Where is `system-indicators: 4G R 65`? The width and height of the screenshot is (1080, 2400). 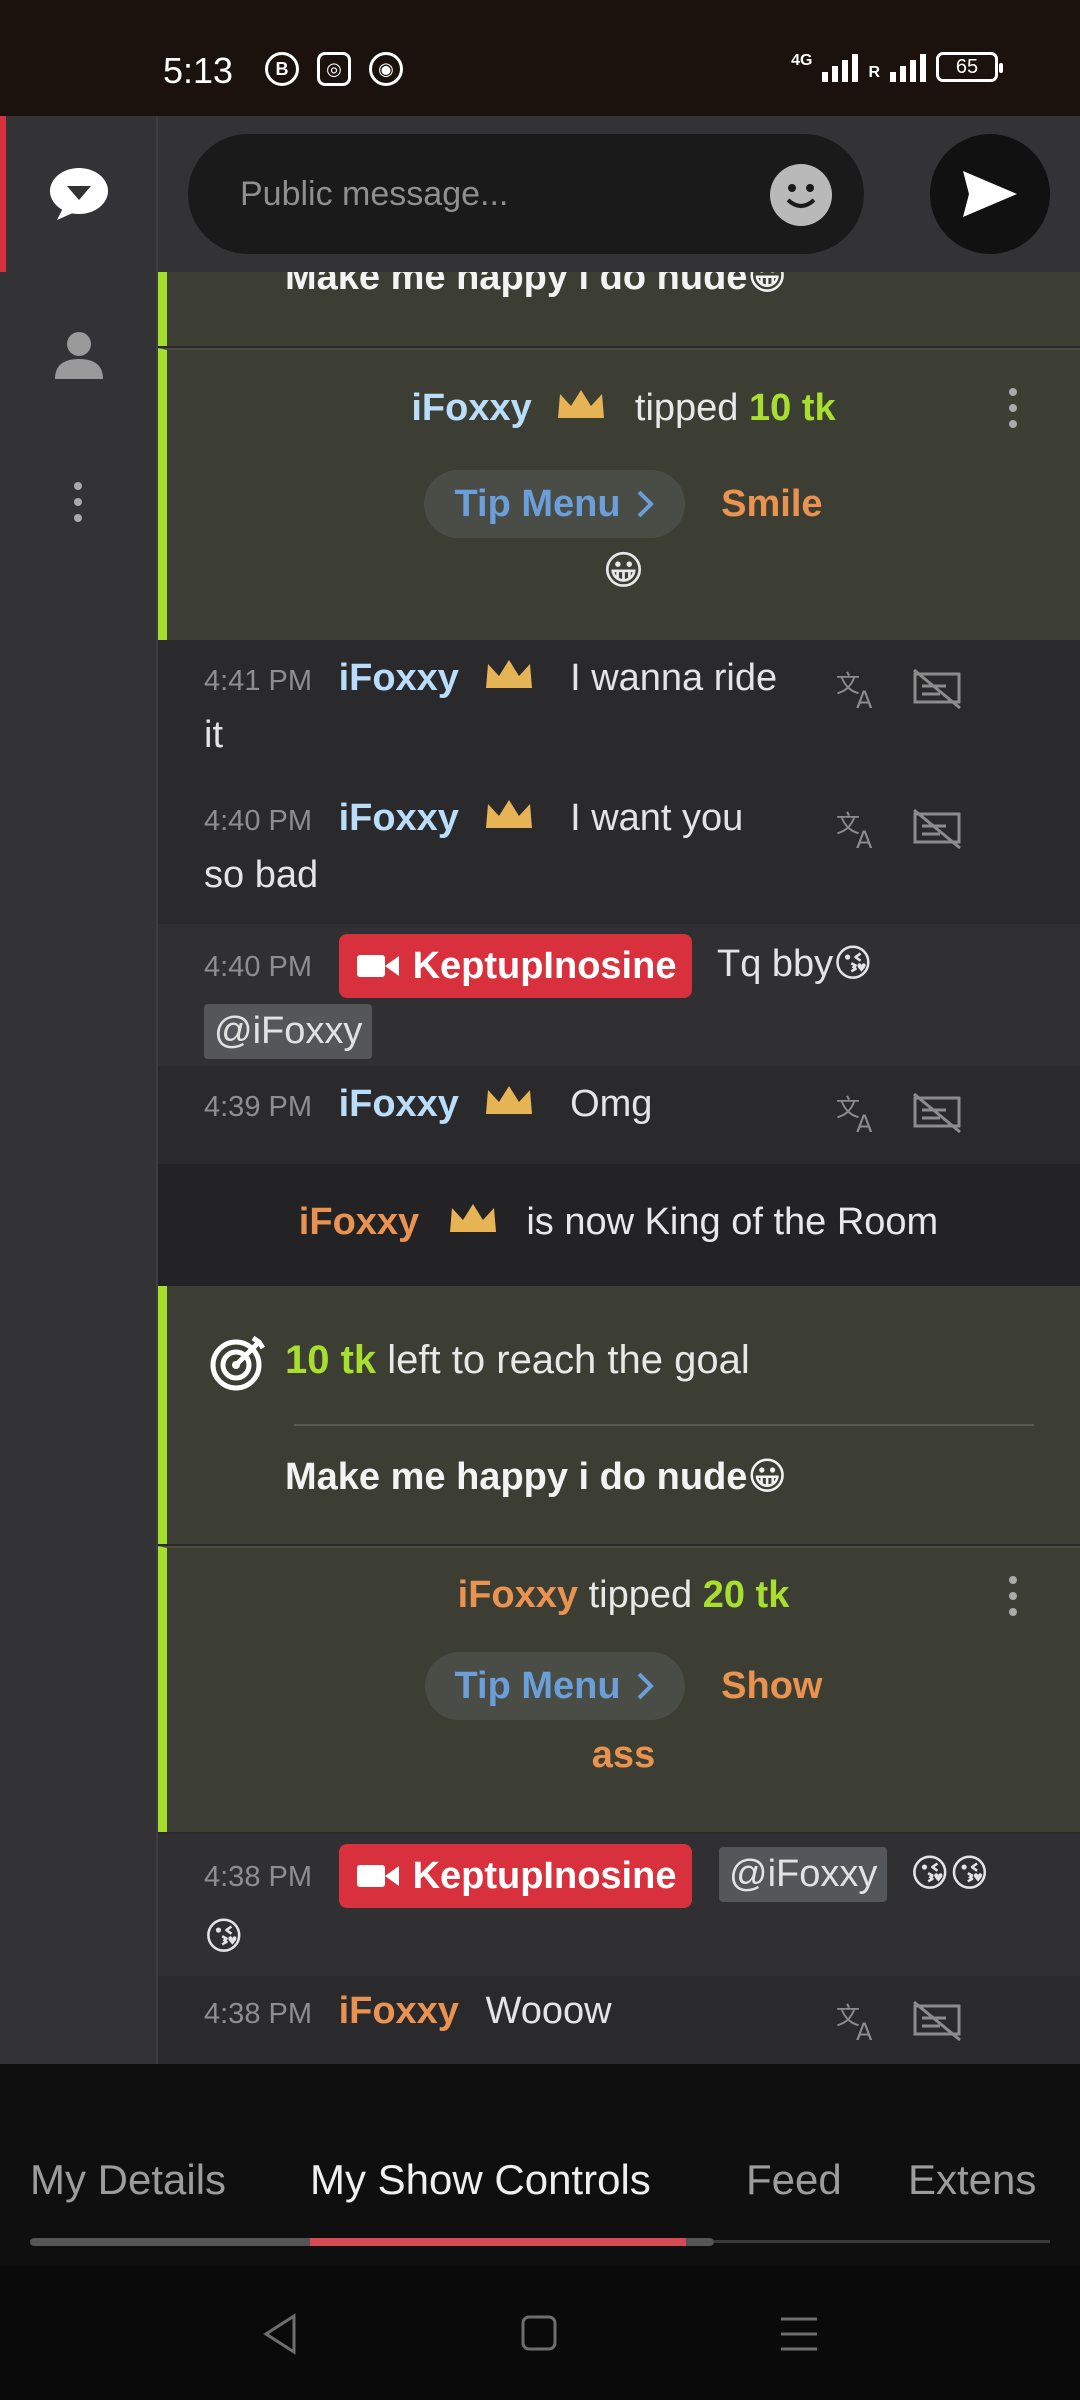 system-indicators: 4G R 65 is located at coordinates (897, 67).